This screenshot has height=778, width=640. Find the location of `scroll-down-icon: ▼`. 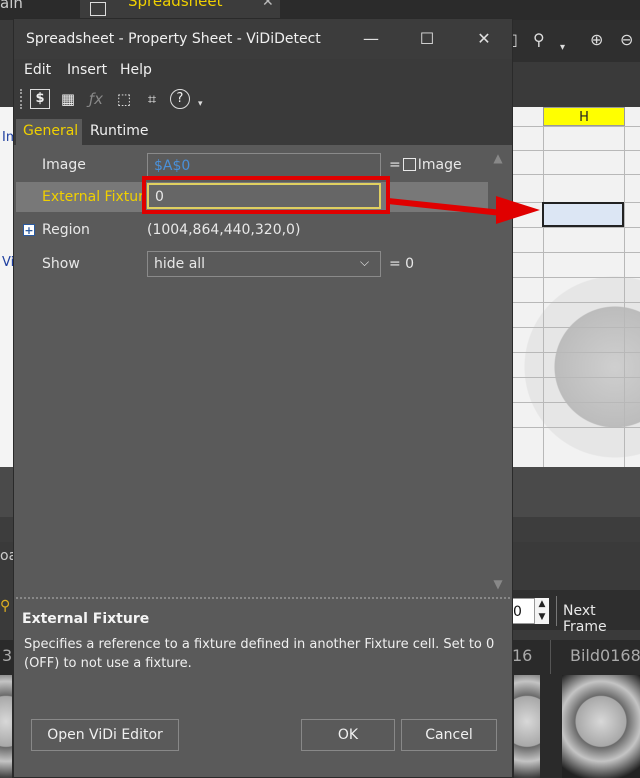

scroll-down-icon: ▼ is located at coordinates (498, 586).